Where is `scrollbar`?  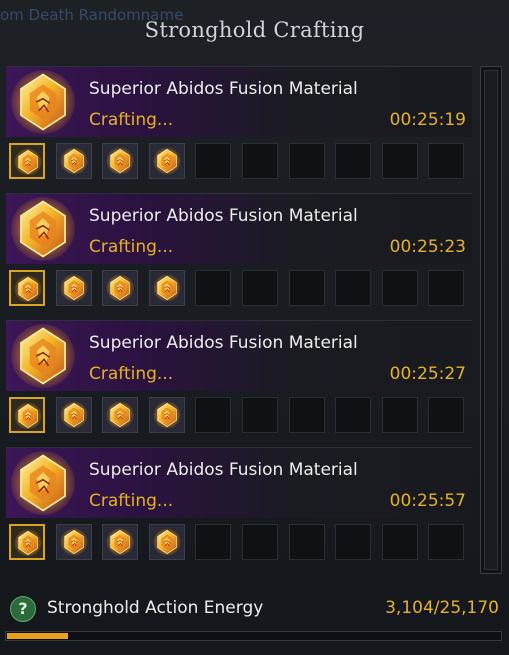
scrollbar is located at coordinates (491, 320).